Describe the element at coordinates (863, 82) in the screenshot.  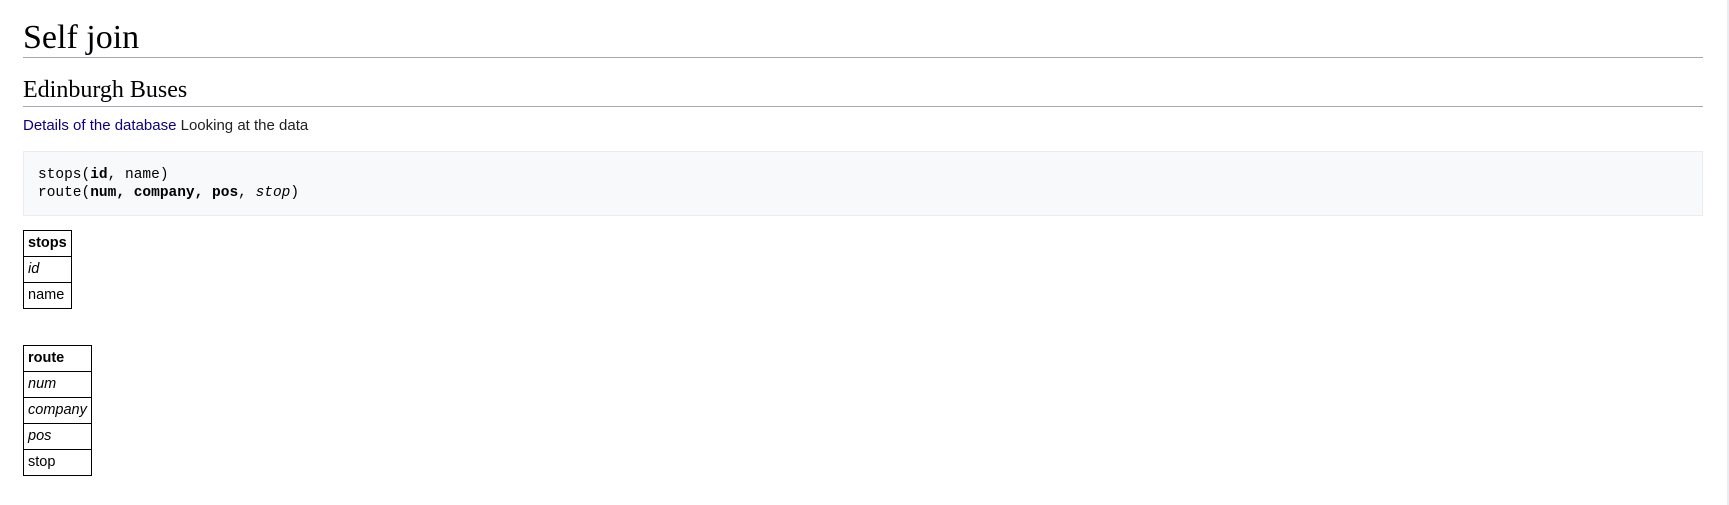
I see `section-heading: Edinburgh Buses` at that location.